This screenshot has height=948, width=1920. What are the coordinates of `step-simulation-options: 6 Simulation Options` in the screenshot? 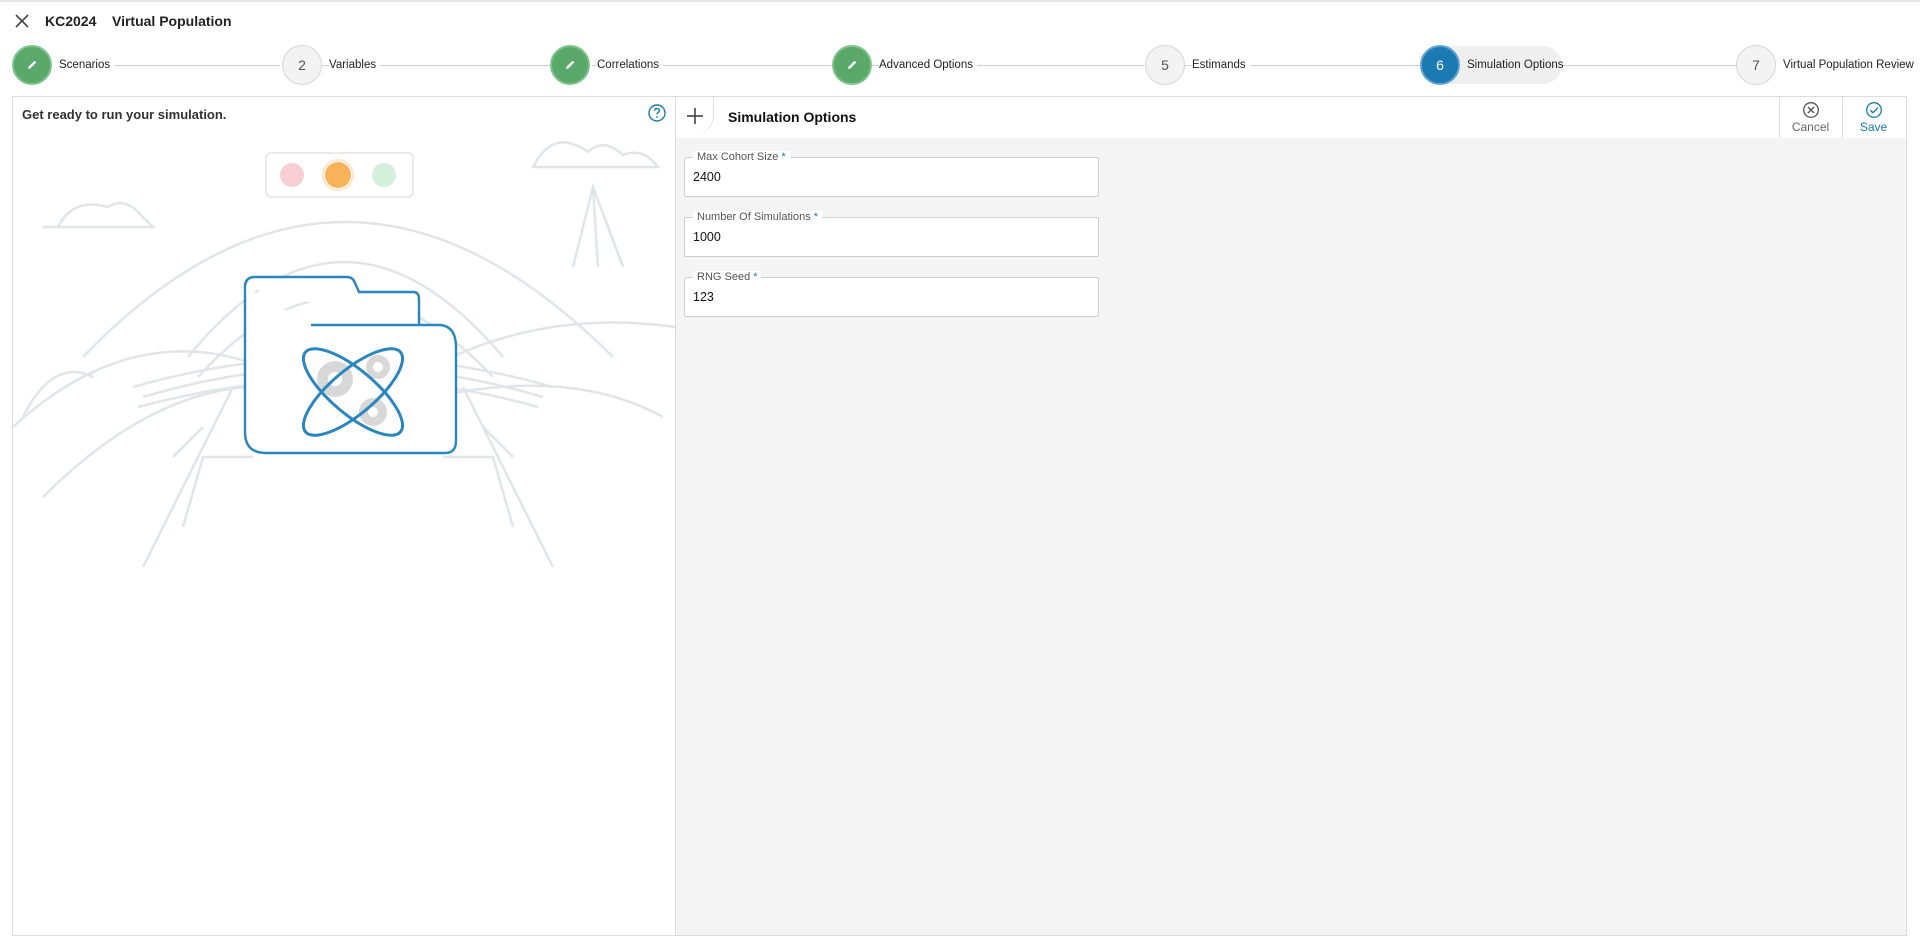 It's located at (1494, 65).